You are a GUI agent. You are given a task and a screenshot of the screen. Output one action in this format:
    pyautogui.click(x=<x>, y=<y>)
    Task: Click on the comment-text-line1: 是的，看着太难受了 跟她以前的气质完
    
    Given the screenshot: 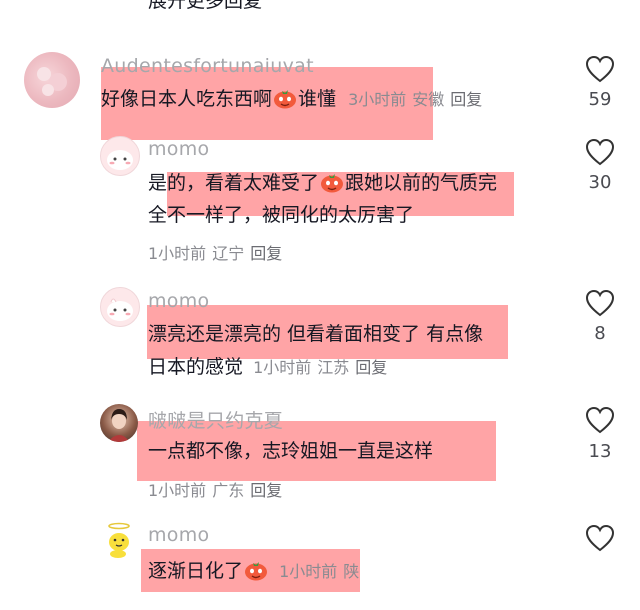 What is the action you would take?
    pyautogui.click(x=322, y=183)
    